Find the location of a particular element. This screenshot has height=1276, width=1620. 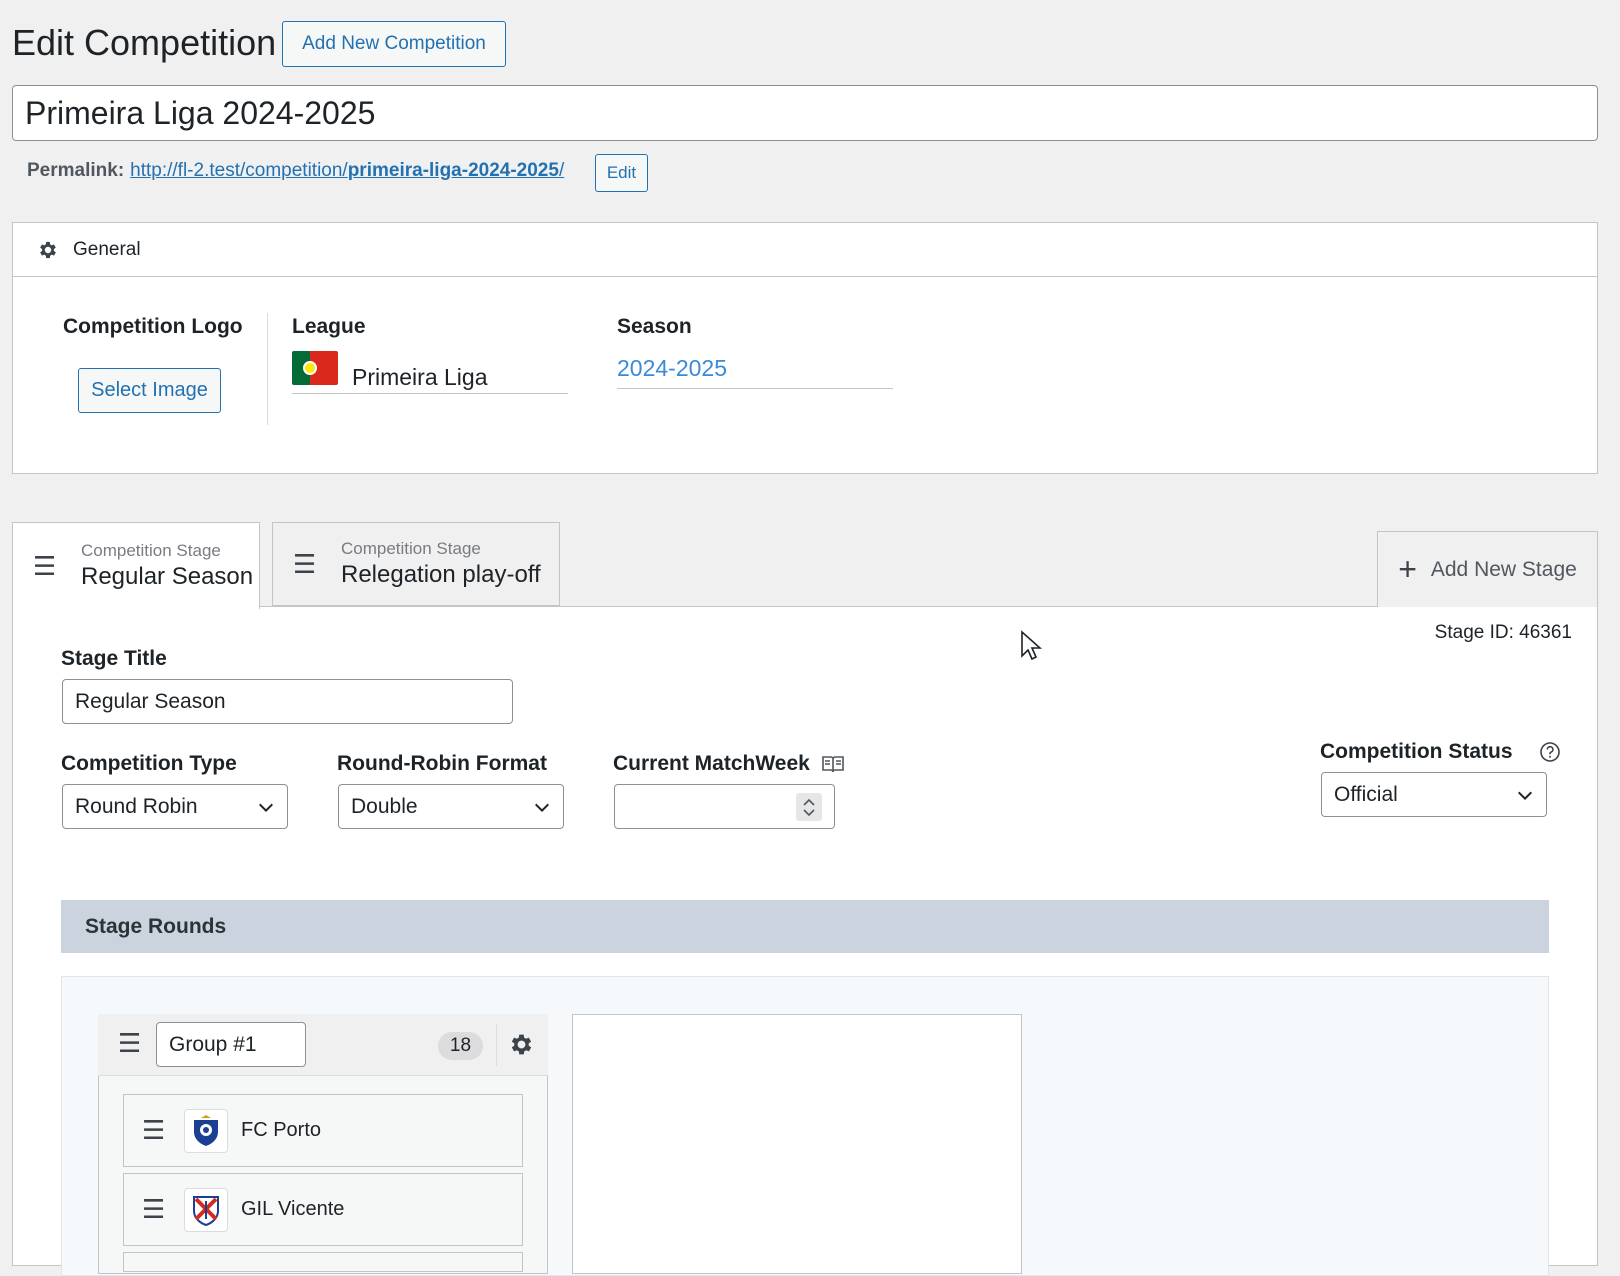

league-value: Primeira Liga is located at coordinates (420, 377).